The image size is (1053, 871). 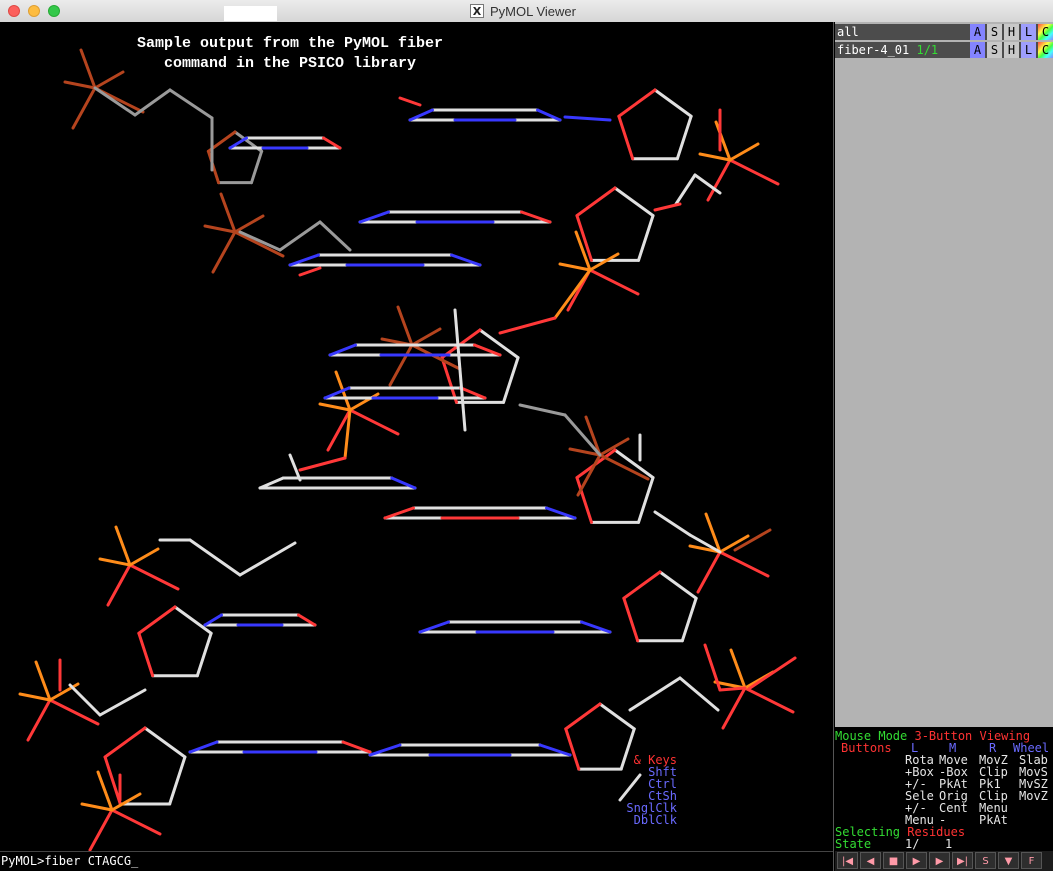 I want to click on binding-modifier: DblClk, so click(x=655, y=820).